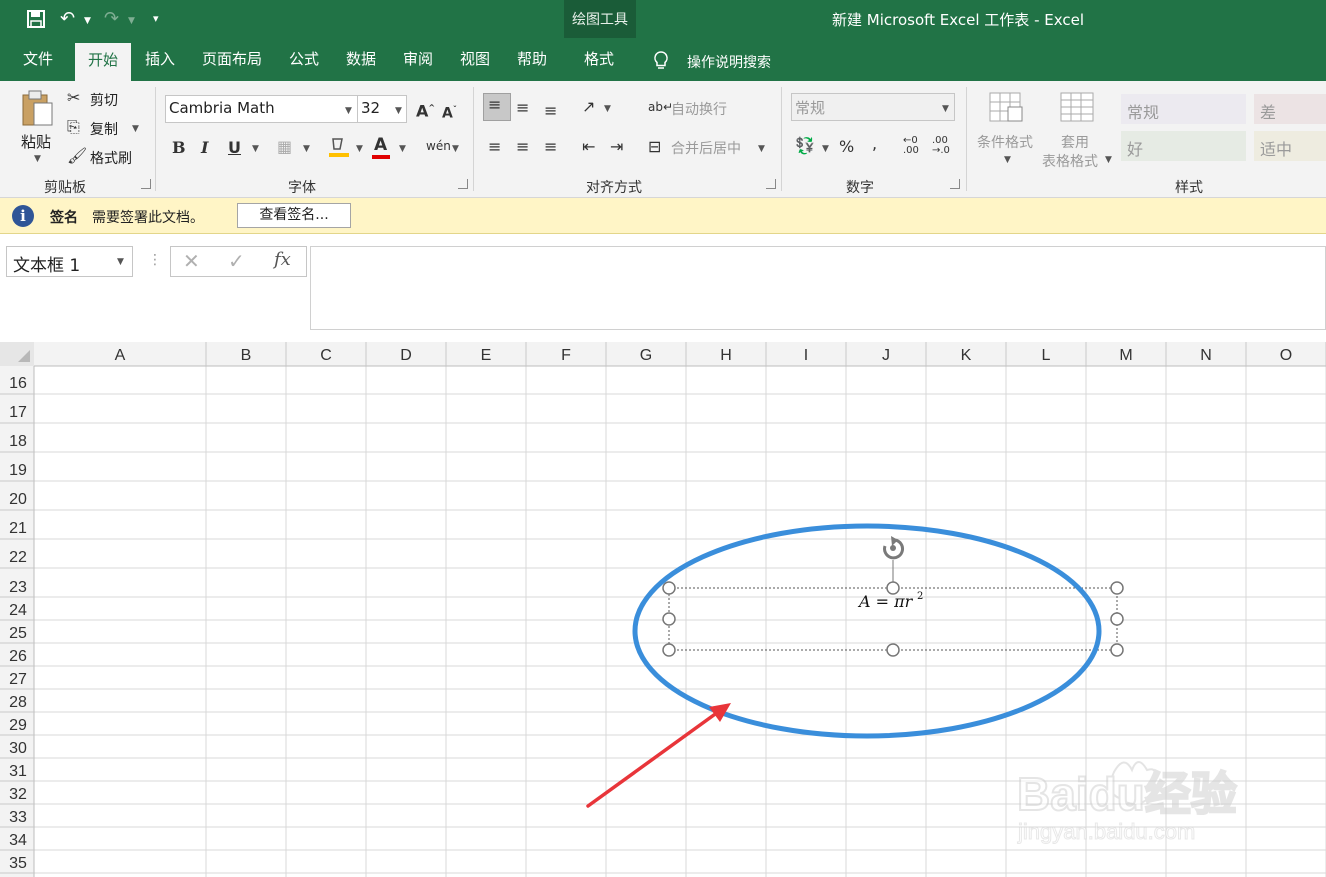 The image size is (1326, 877). What do you see at coordinates (37, 159) in the screenshot?
I see `paste-dropdown-icon: ▼` at bounding box center [37, 159].